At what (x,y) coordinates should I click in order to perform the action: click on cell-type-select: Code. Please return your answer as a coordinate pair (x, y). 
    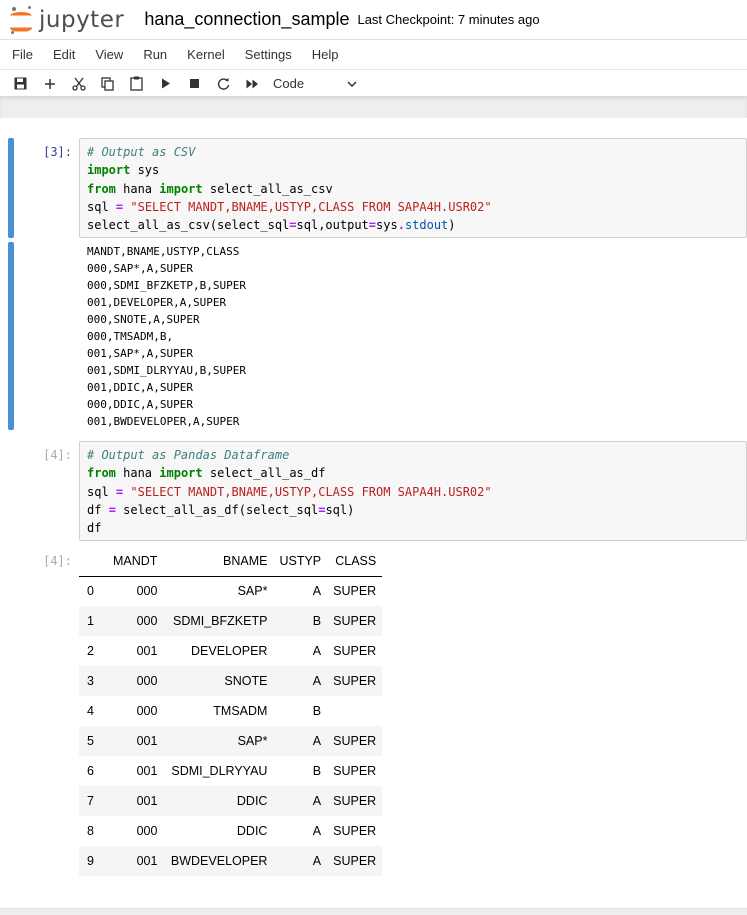
    Looking at the image, I should click on (317, 84).